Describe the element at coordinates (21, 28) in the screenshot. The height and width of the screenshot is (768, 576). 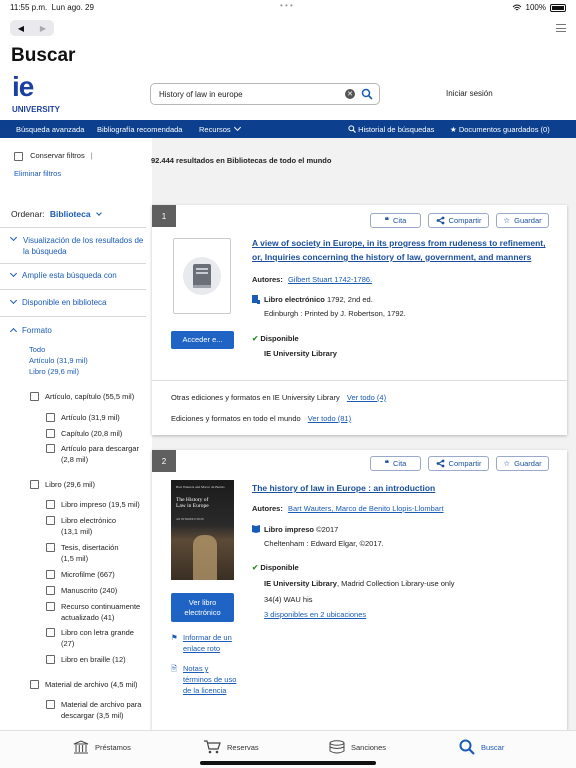
I see `back-button: ◀` at that location.